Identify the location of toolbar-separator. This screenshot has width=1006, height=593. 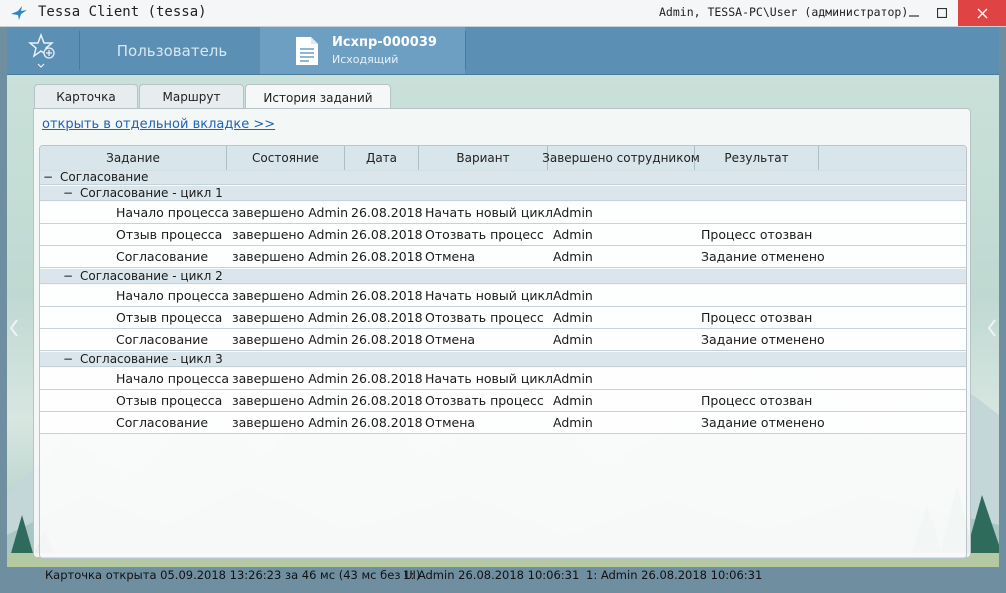
(465, 50).